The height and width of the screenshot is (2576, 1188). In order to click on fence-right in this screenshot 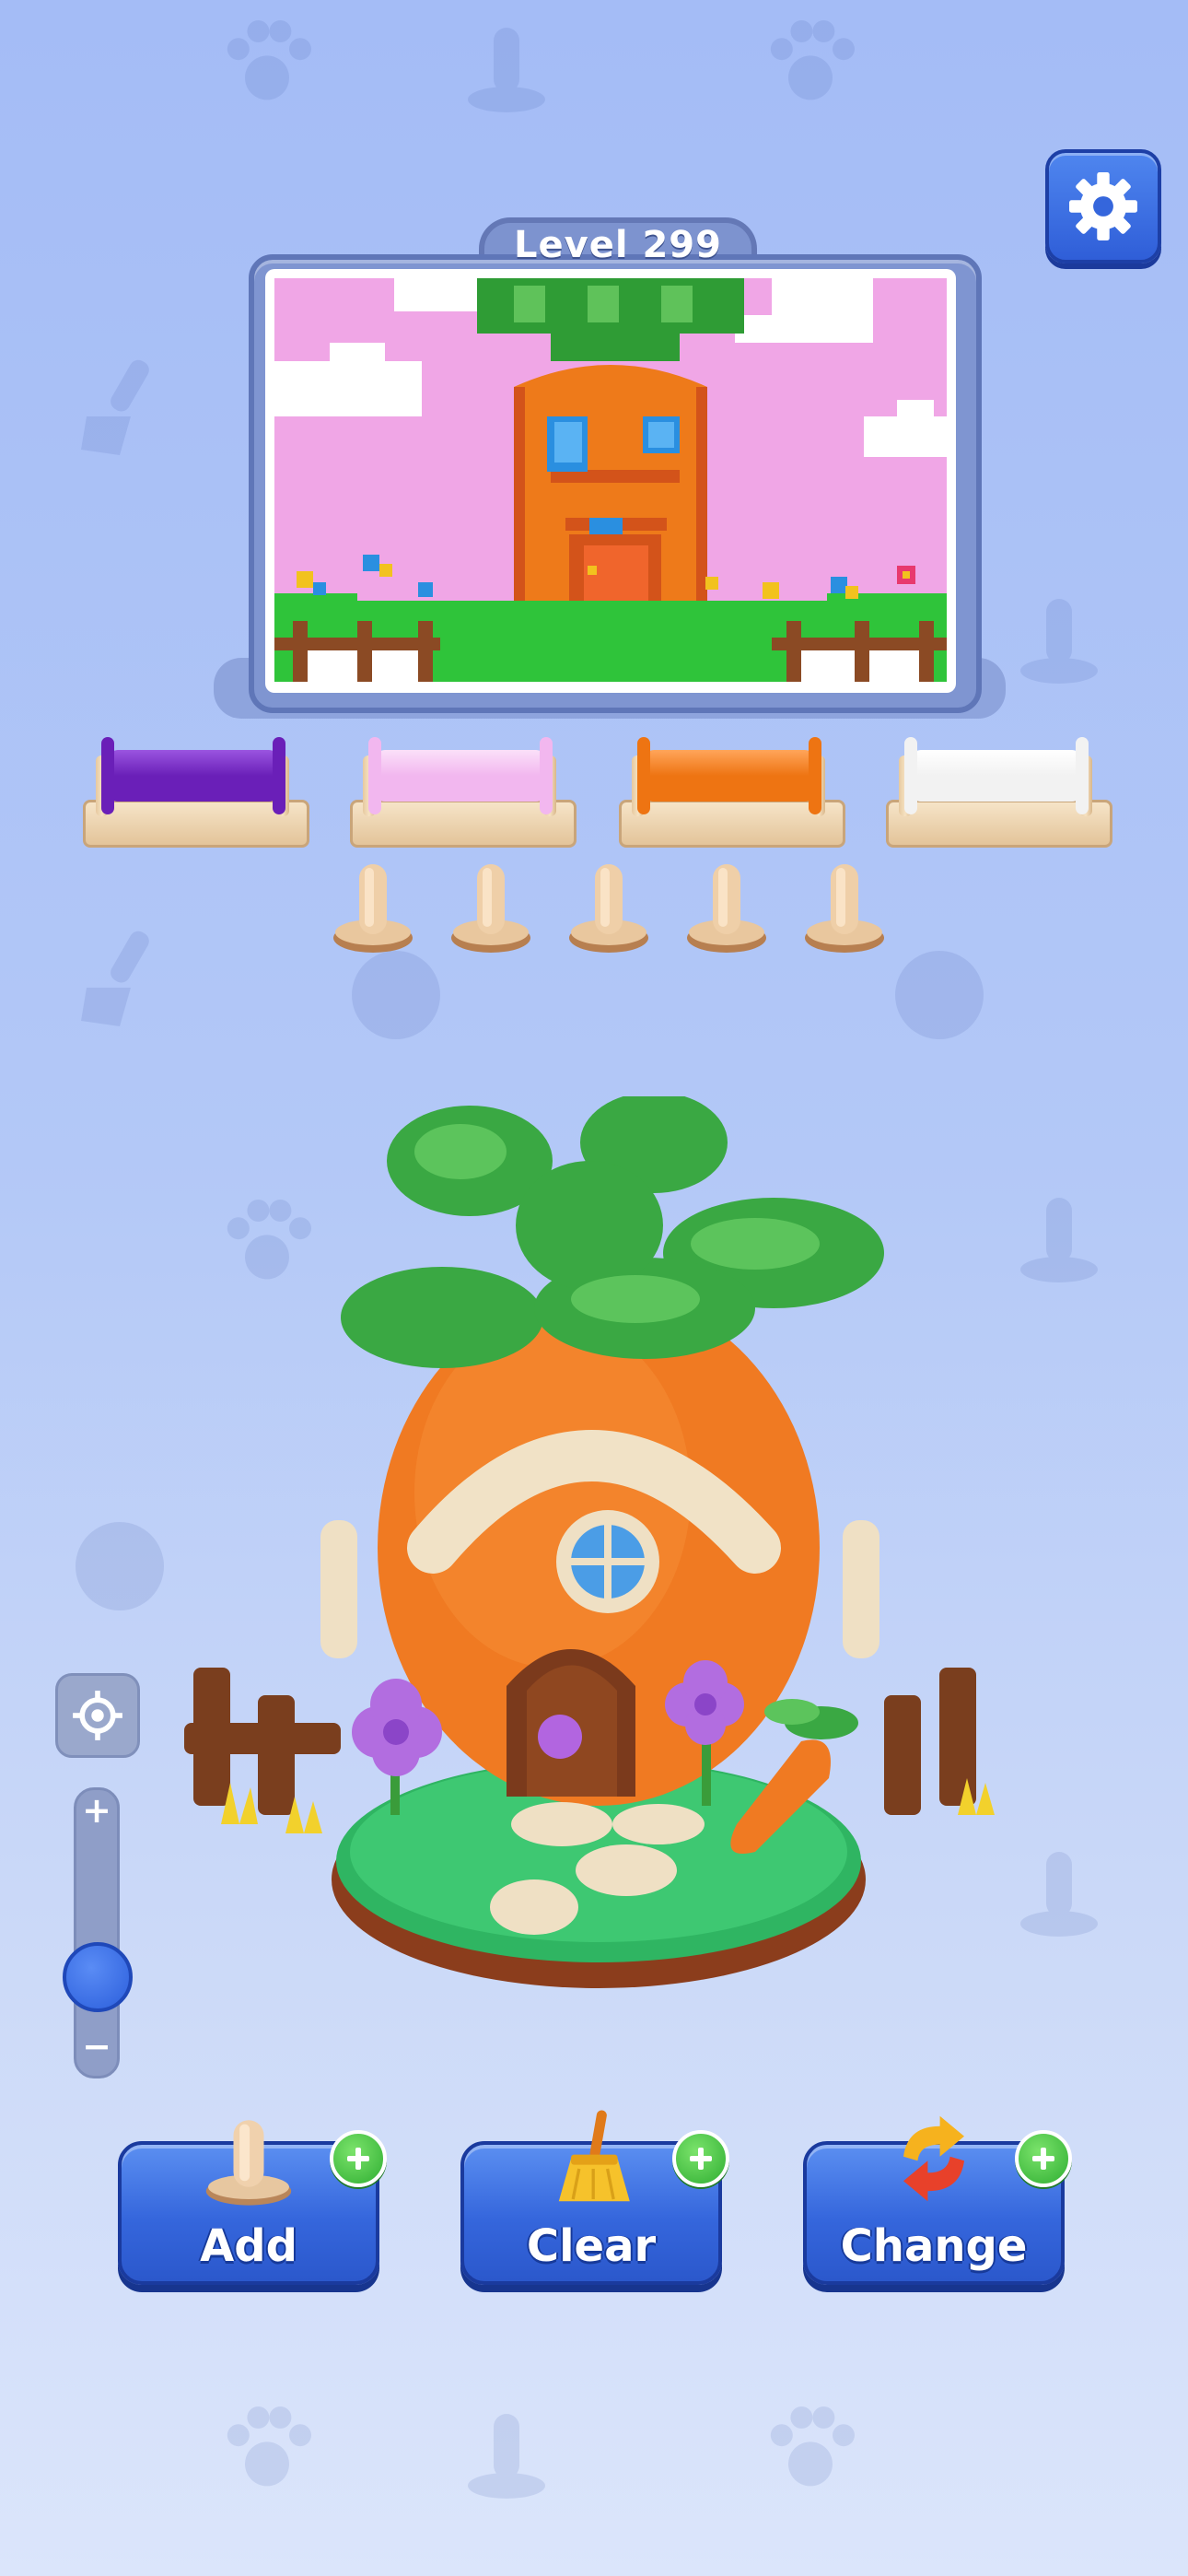, I will do `click(930, 1741)`.